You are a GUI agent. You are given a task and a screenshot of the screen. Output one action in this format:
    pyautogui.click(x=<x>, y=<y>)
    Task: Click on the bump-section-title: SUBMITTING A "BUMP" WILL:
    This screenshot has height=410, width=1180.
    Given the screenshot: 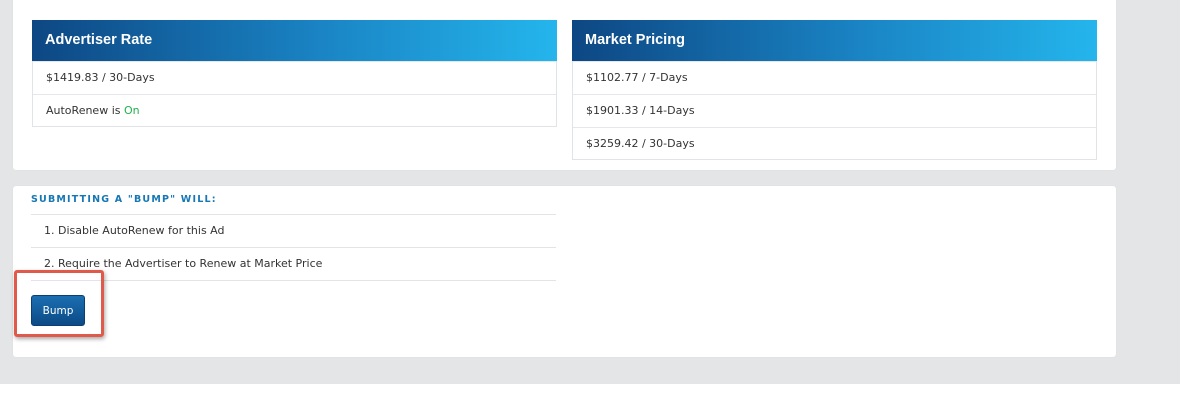 What is the action you would take?
    pyautogui.click(x=124, y=199)
    